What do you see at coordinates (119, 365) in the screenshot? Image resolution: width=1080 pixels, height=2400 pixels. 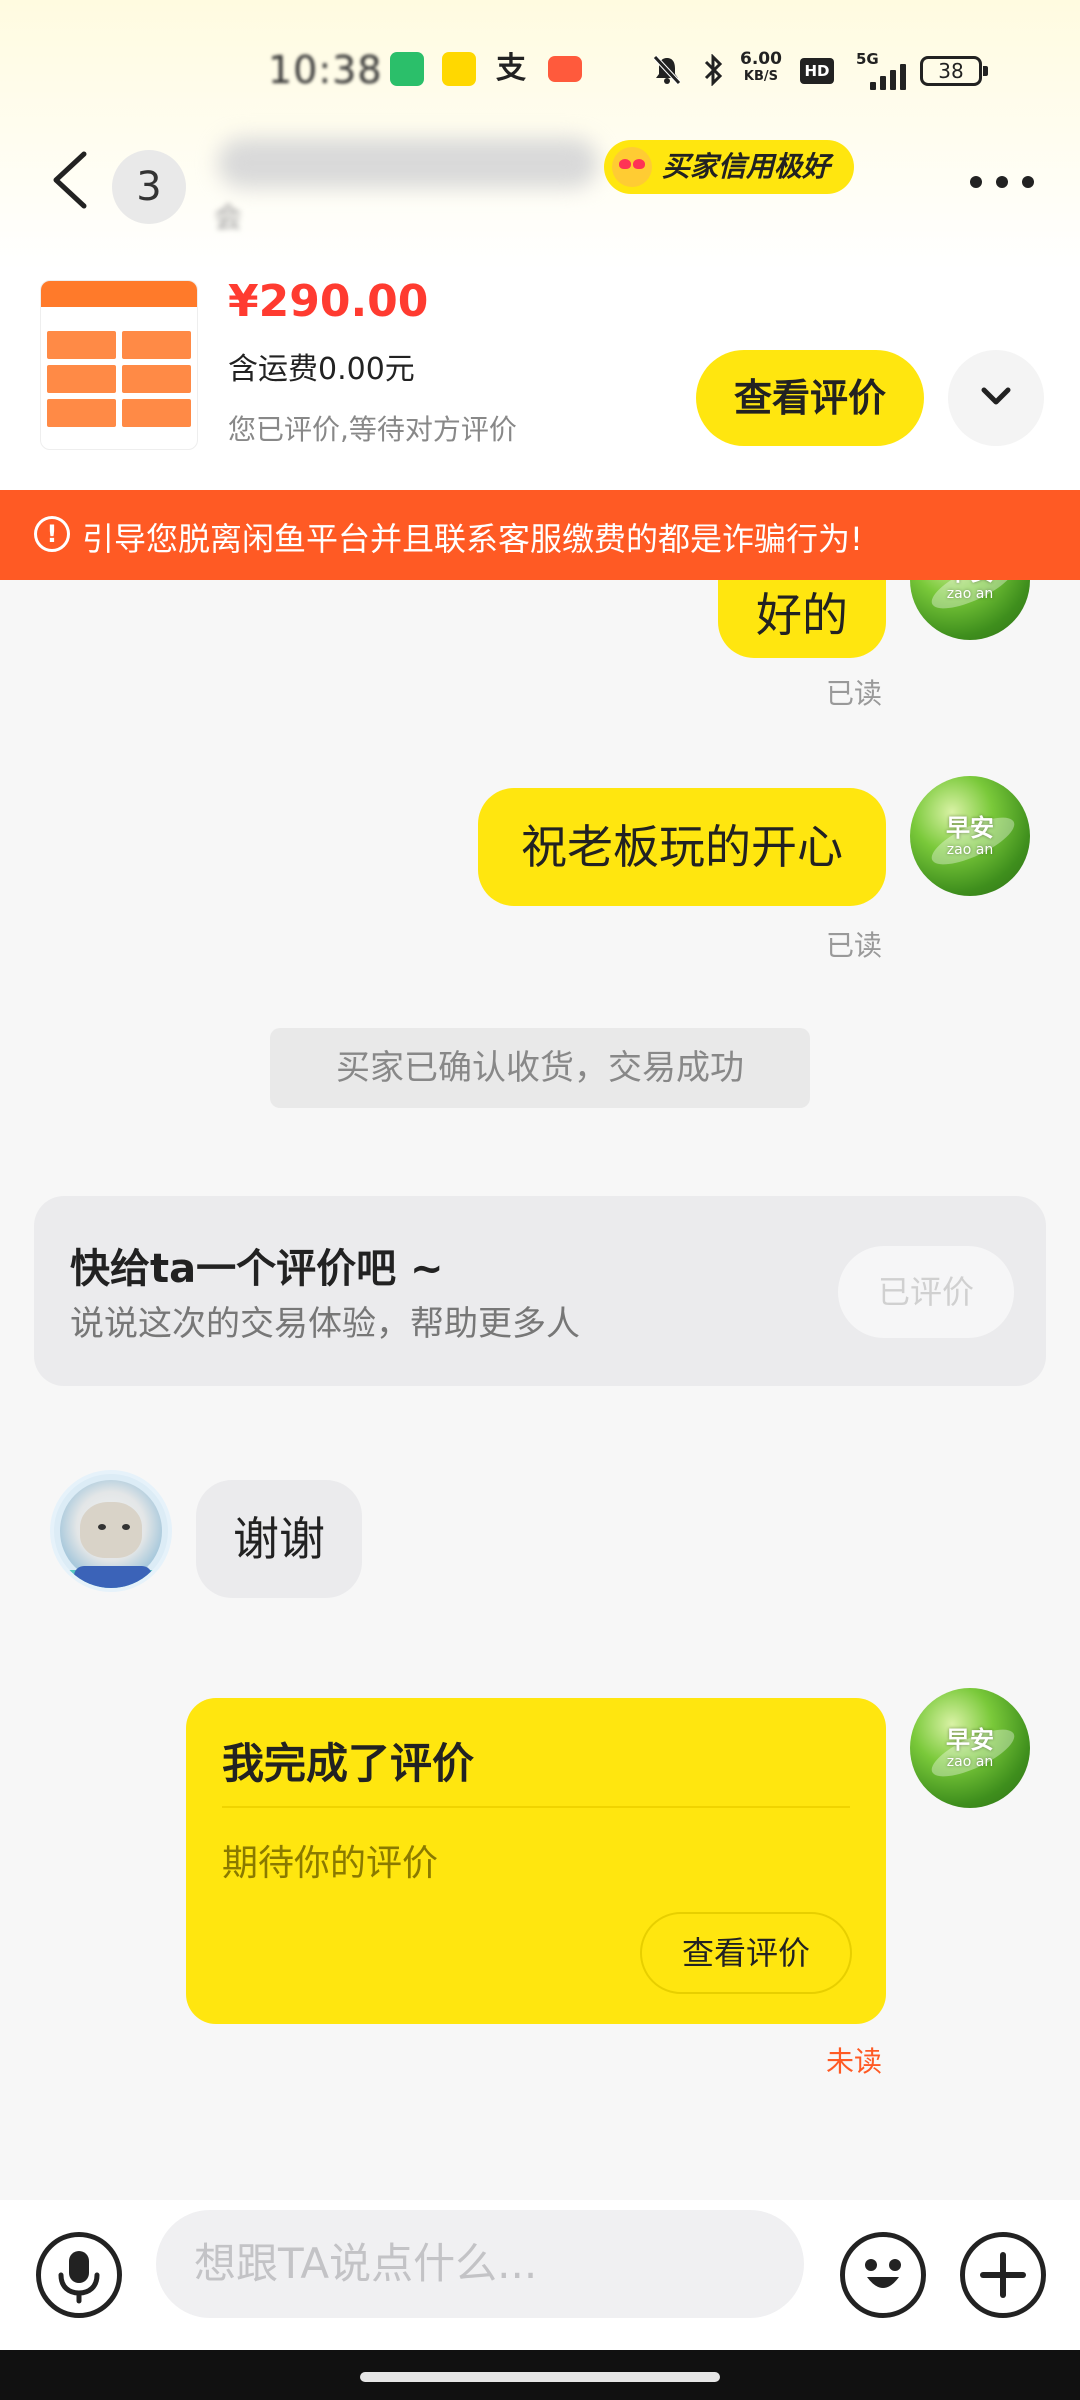 I see `product-thumbnail` at bounding box center [119, 365].